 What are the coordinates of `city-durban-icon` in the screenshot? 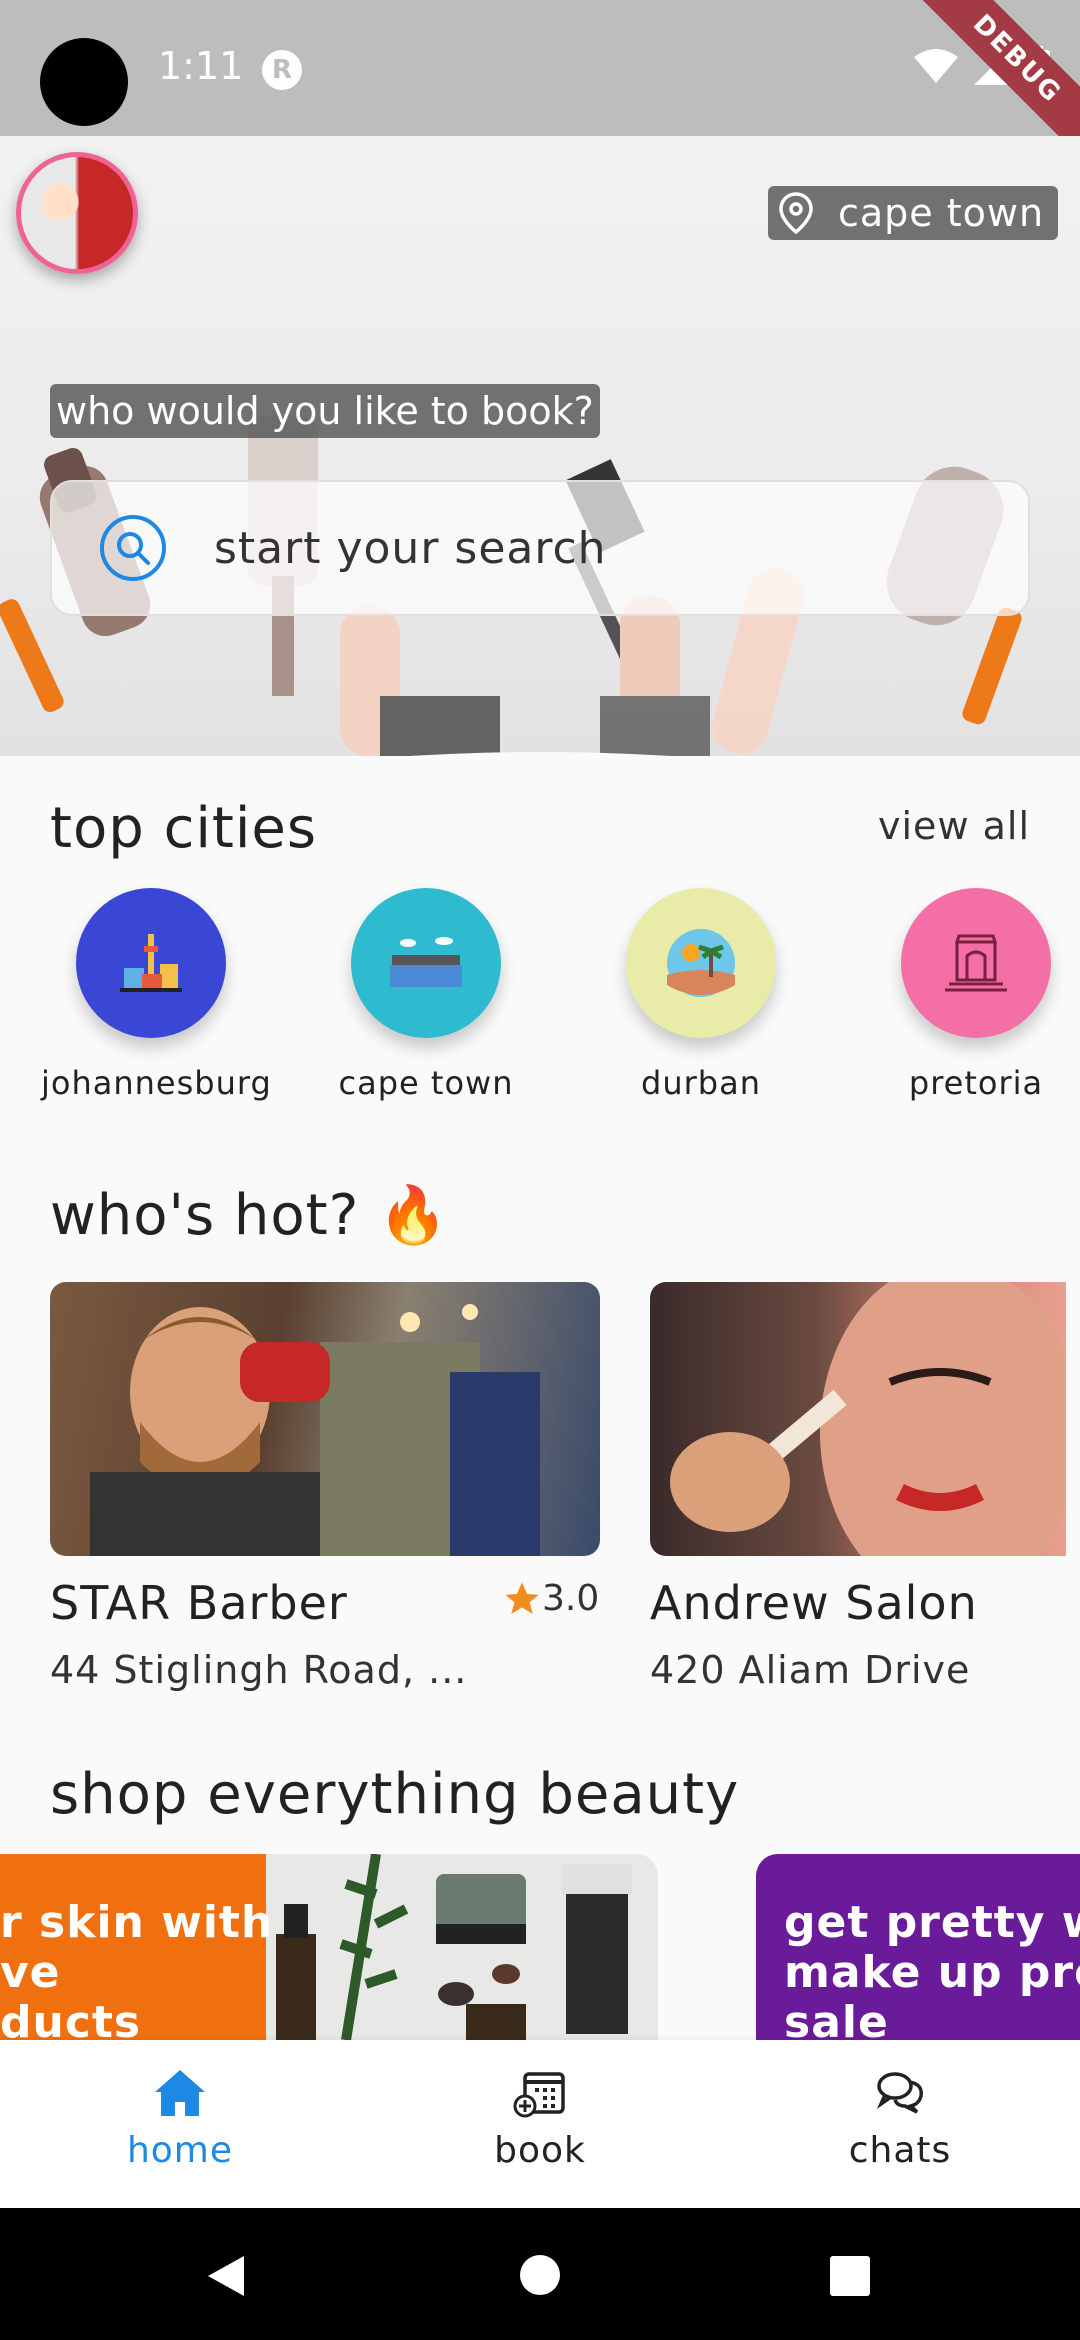 It's located at (701, 963).